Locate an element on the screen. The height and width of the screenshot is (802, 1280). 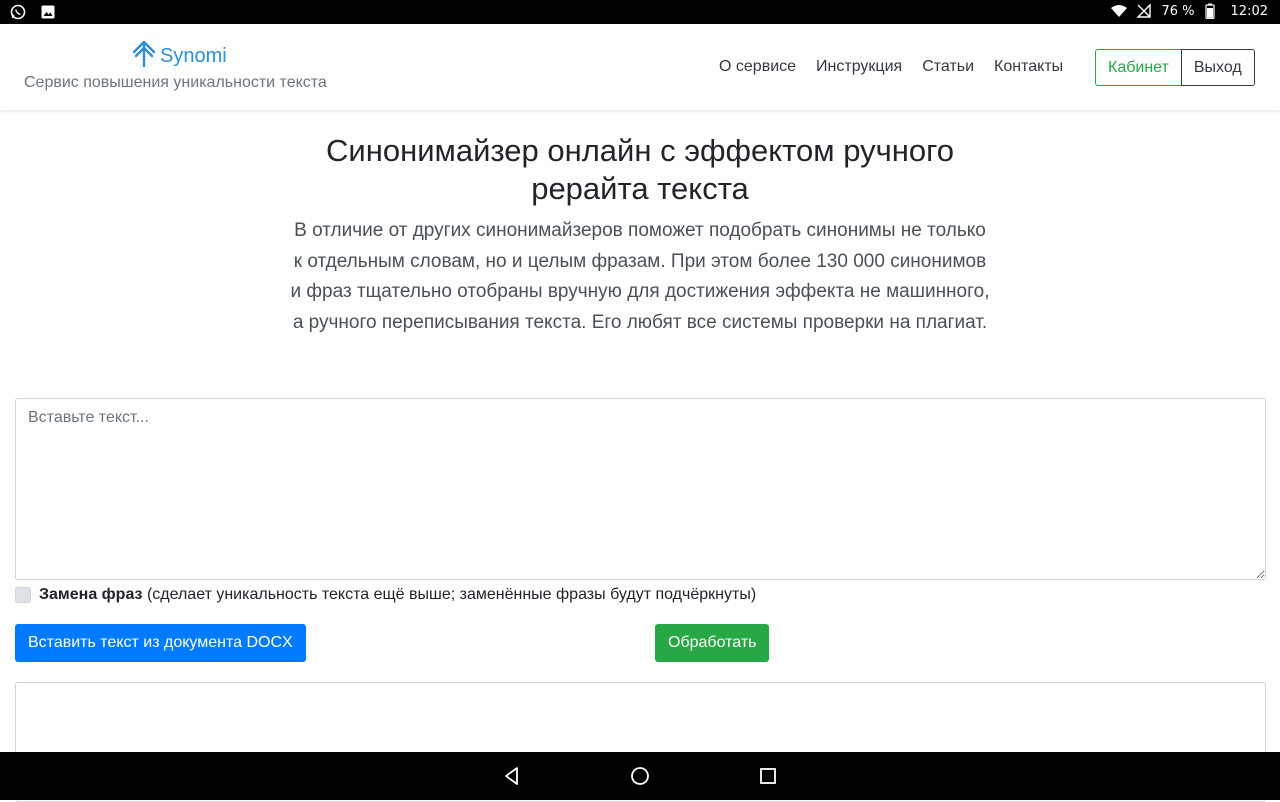
whatsapp-icon is located at coordinates (18, 12).